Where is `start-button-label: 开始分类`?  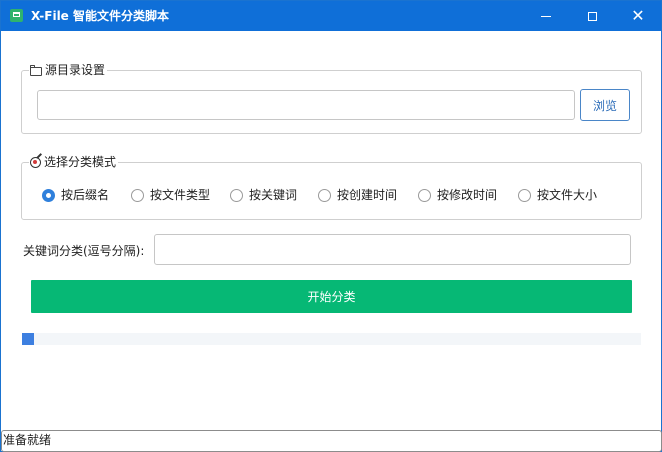 start-button-label: 开始分类 is located at coordinates (331, 297).